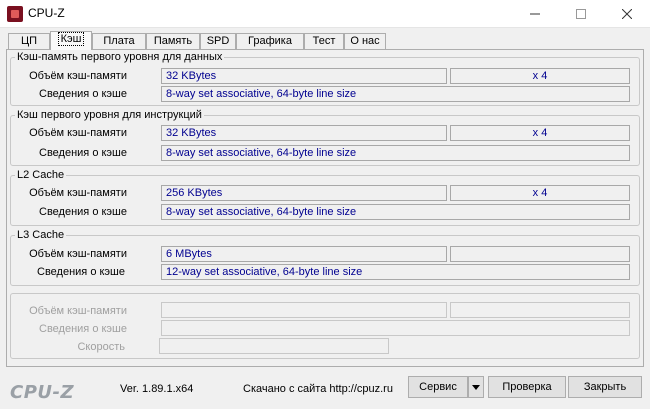 This screenshot has width=650, height=409. What do you see at coordinates (395, 153) in the screenshot?
I see `l1-inst-desc-value: 8-way set associative, 64-byte line size` at bounding box center [395, 153].